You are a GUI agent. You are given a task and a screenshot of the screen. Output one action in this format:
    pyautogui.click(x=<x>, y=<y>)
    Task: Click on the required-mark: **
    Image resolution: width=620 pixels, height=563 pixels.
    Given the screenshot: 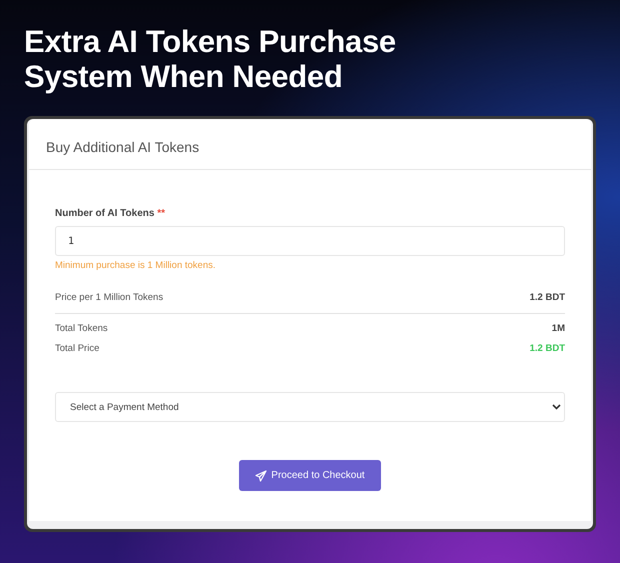 What is the action you would take?
    pyautogui.click(x=161, y=213)
    